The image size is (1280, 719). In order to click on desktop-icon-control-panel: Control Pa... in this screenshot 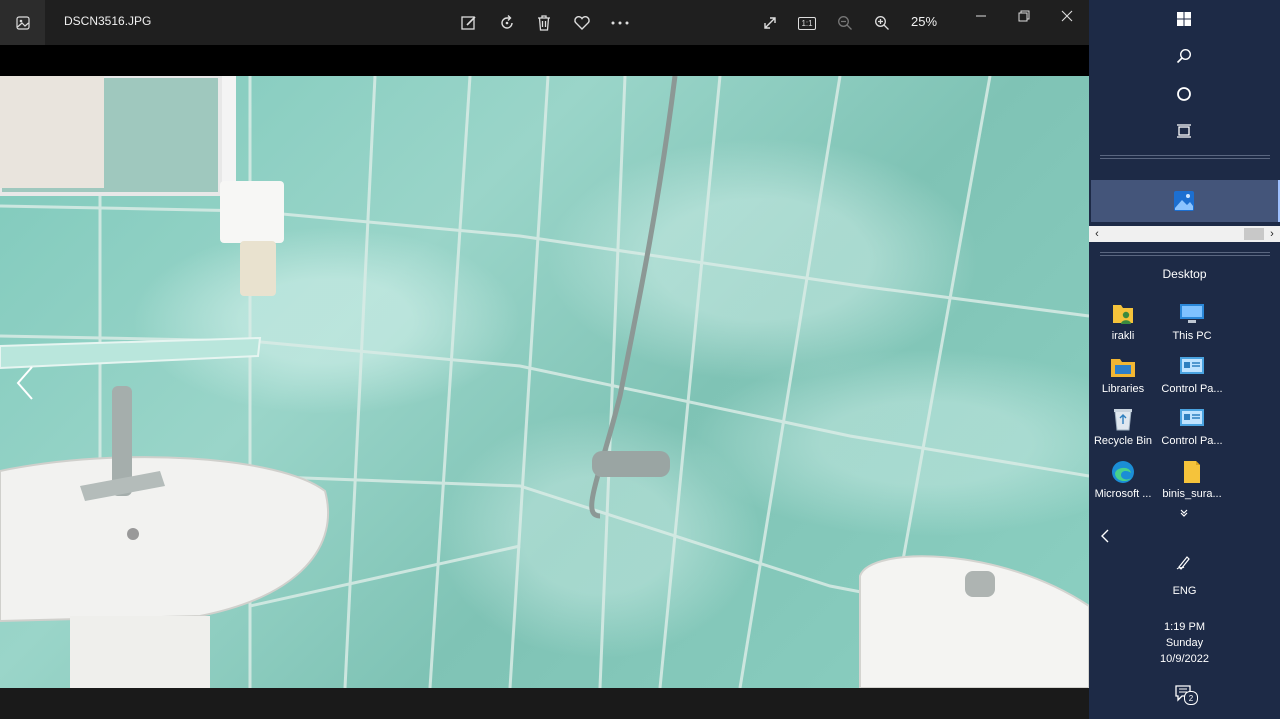, I will do `click(1192, 378)`.